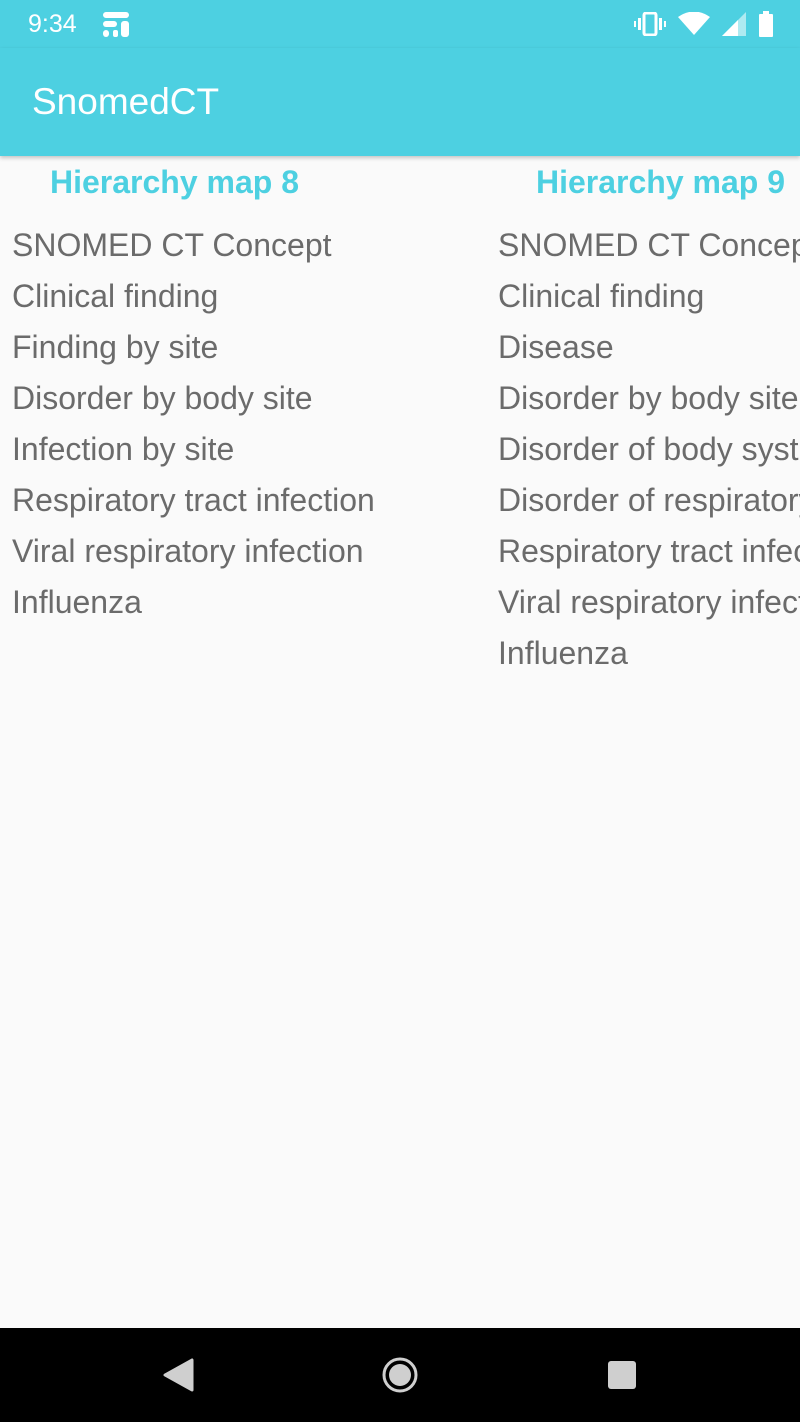 The width and height of the screenshot is (800, 1422). I want to click on recents-button, so click(622, 1375).